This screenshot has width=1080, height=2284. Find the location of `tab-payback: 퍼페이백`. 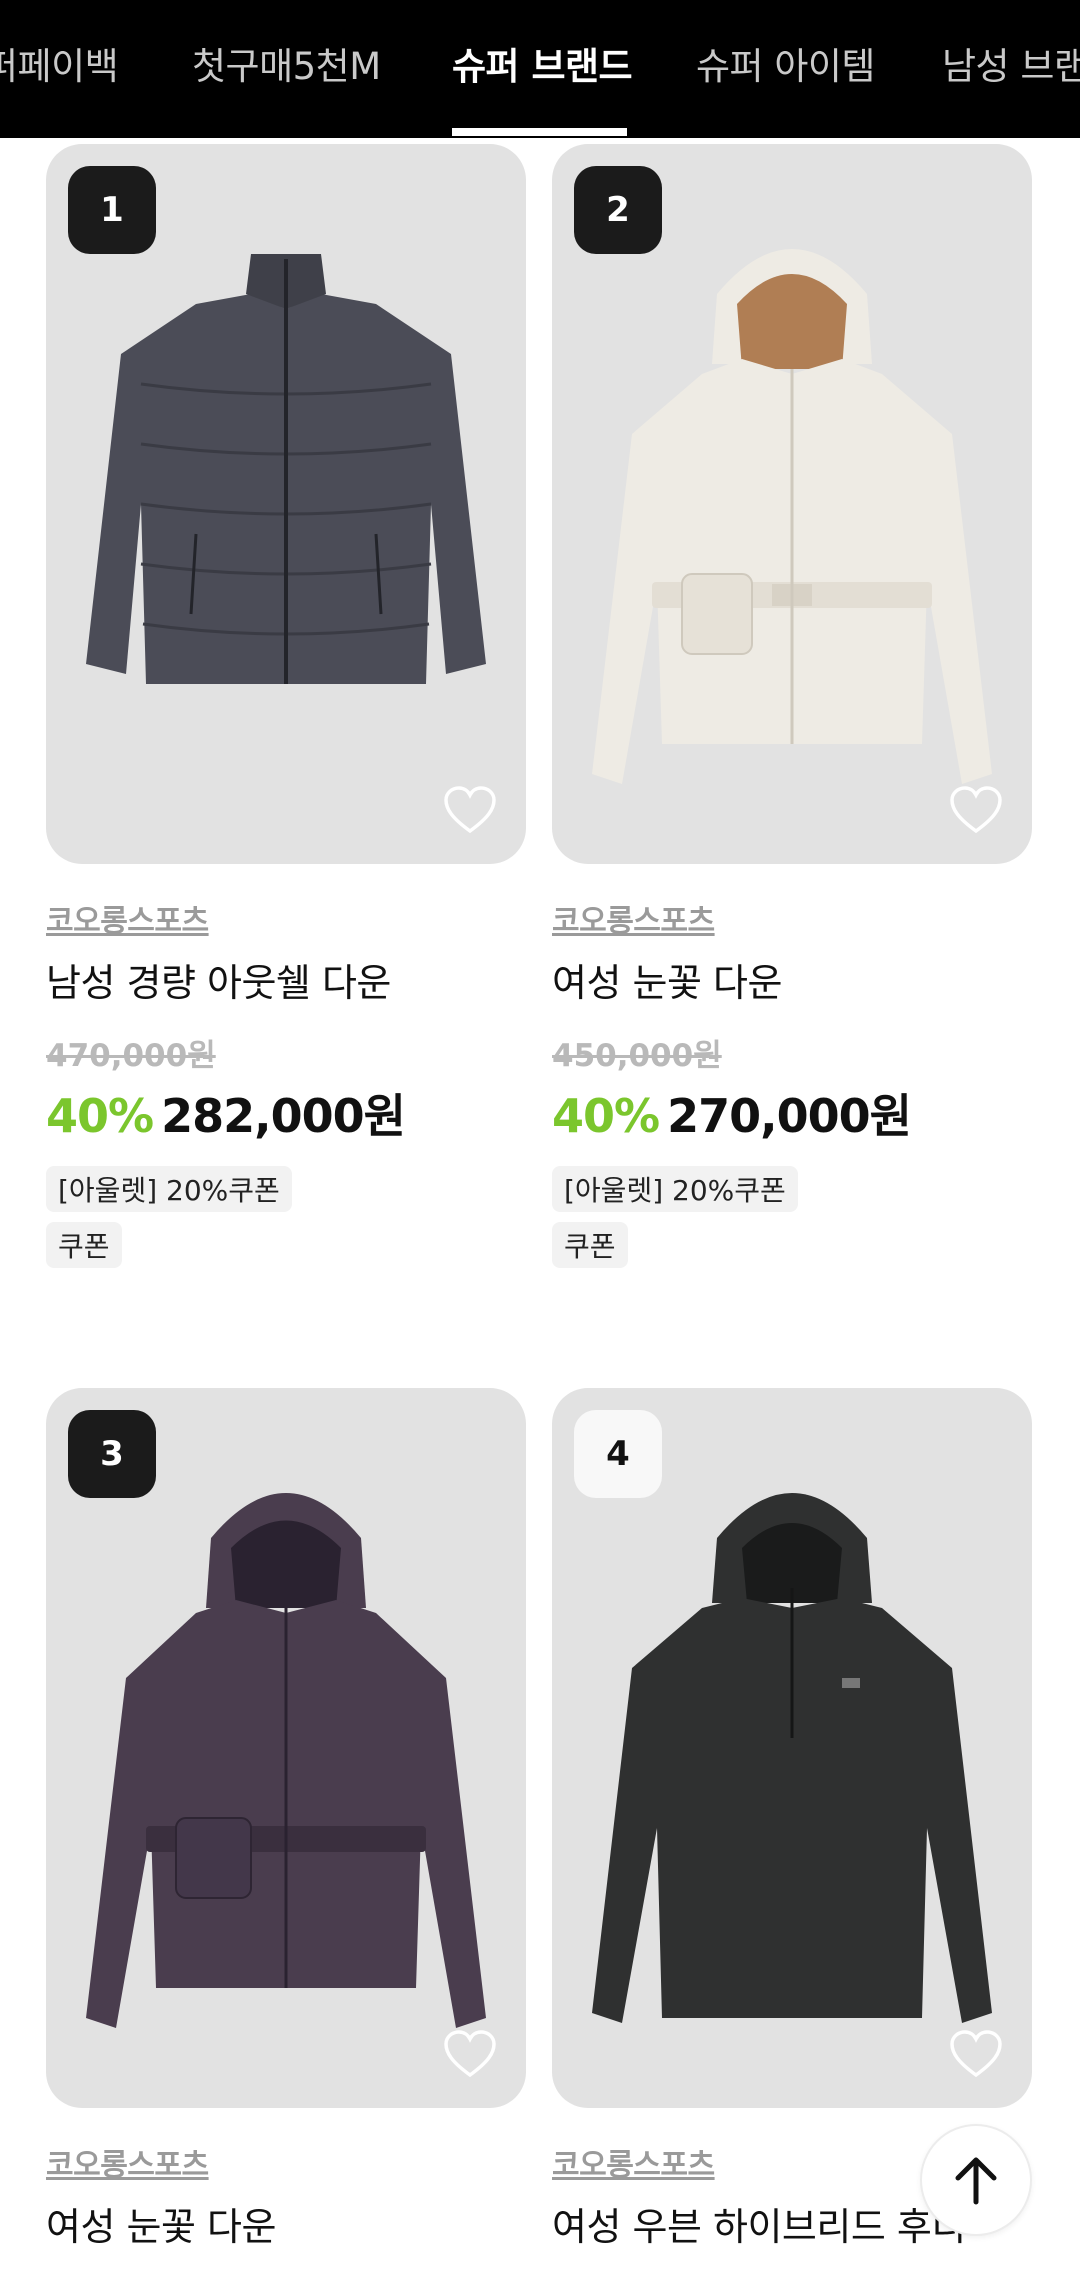

tab-payback: 퍼페이백 is located at coordinates (59, 63).